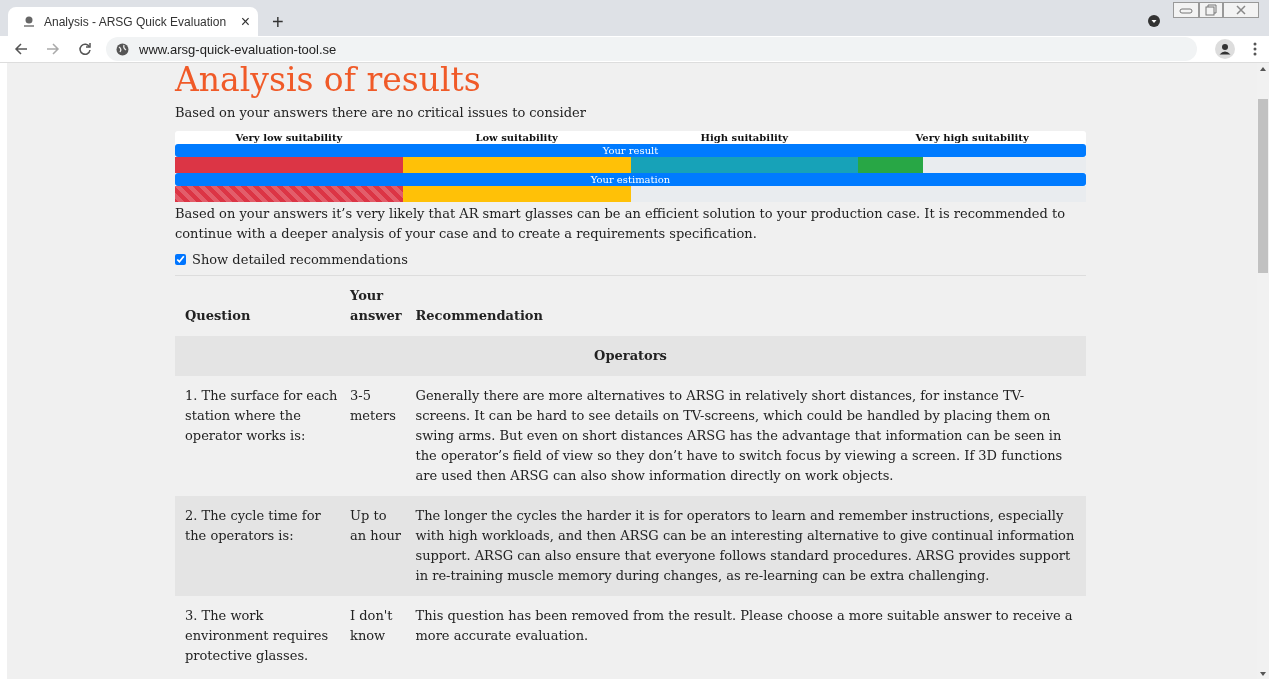  I want to click on critical-note: Based on your answers there are no critical issues to consider, so click(381, 112).